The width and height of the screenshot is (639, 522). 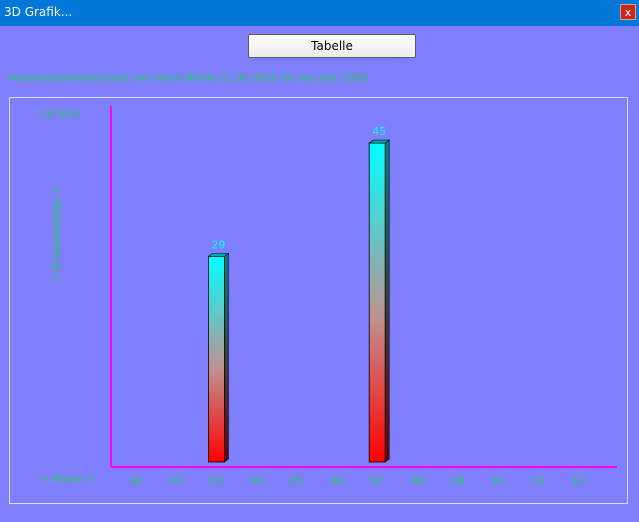 I want to click on y-axis-label: < Einheitenfolge >, so click(x=57, y=233).